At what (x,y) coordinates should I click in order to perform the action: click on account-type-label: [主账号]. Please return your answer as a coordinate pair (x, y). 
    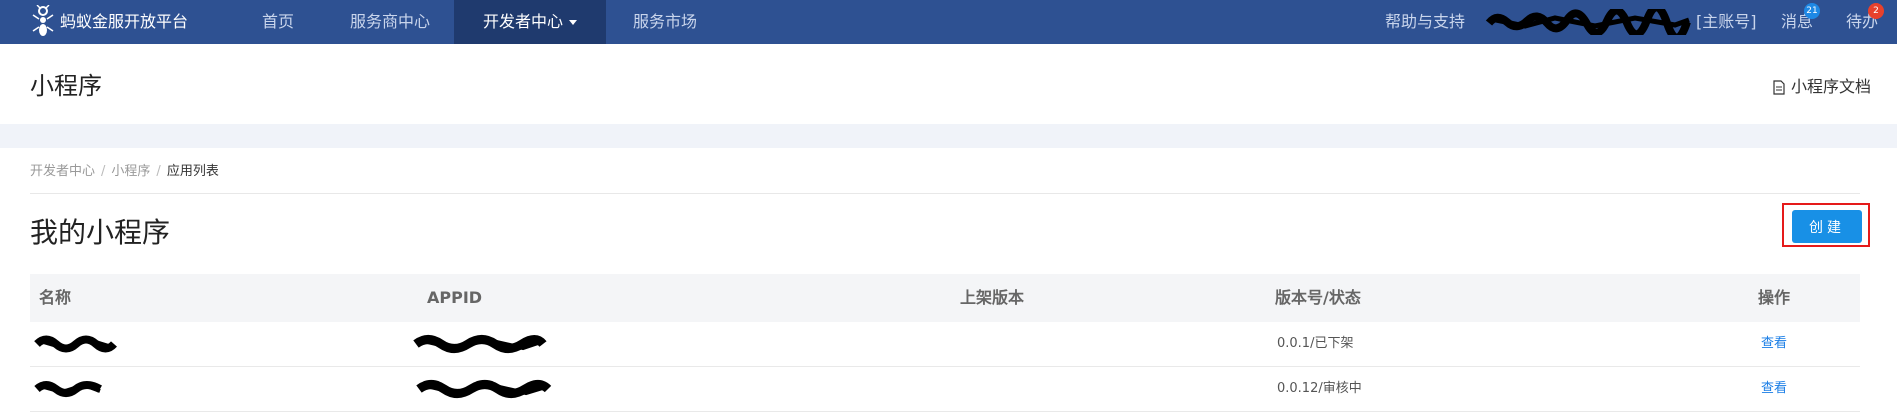
    Looking at the image, I should click on (1726, 22).